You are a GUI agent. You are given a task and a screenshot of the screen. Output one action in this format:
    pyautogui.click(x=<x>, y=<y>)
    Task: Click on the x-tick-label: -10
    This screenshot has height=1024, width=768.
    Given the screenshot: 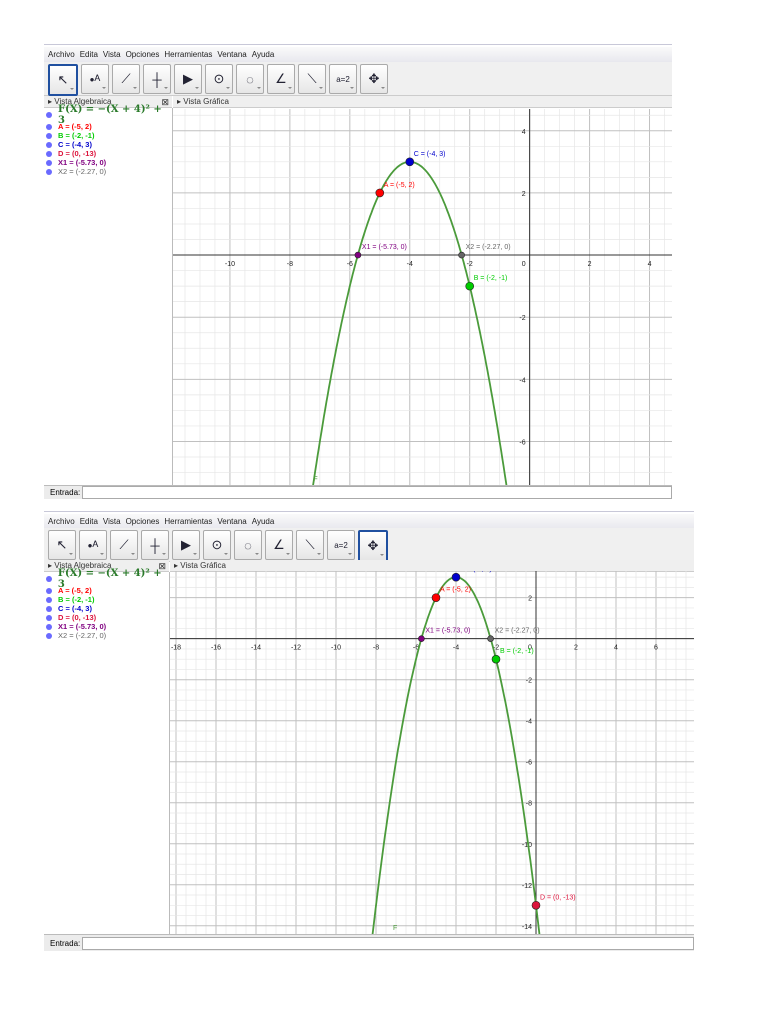 What is the action you would take?
    pyautogui.click(x=336, y=648)
    